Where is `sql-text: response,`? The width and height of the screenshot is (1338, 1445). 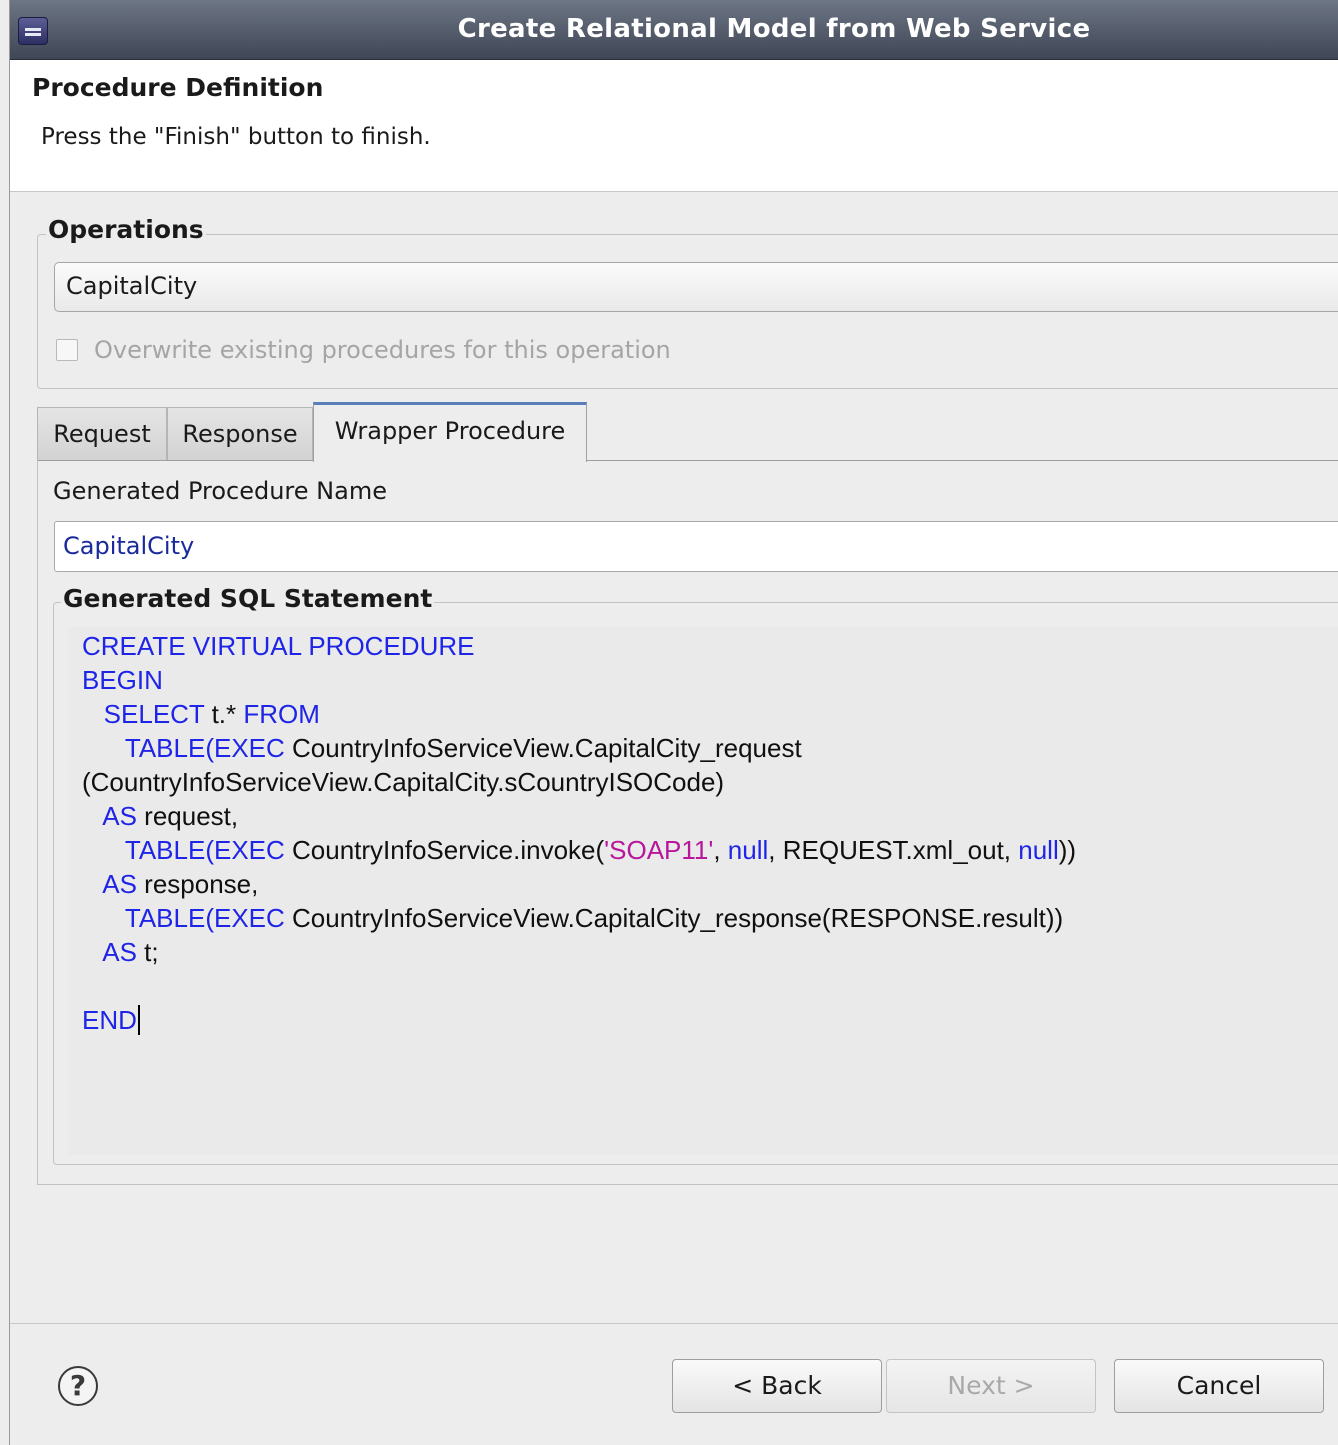
sql-text: response, is located at coordinates (197, 884).